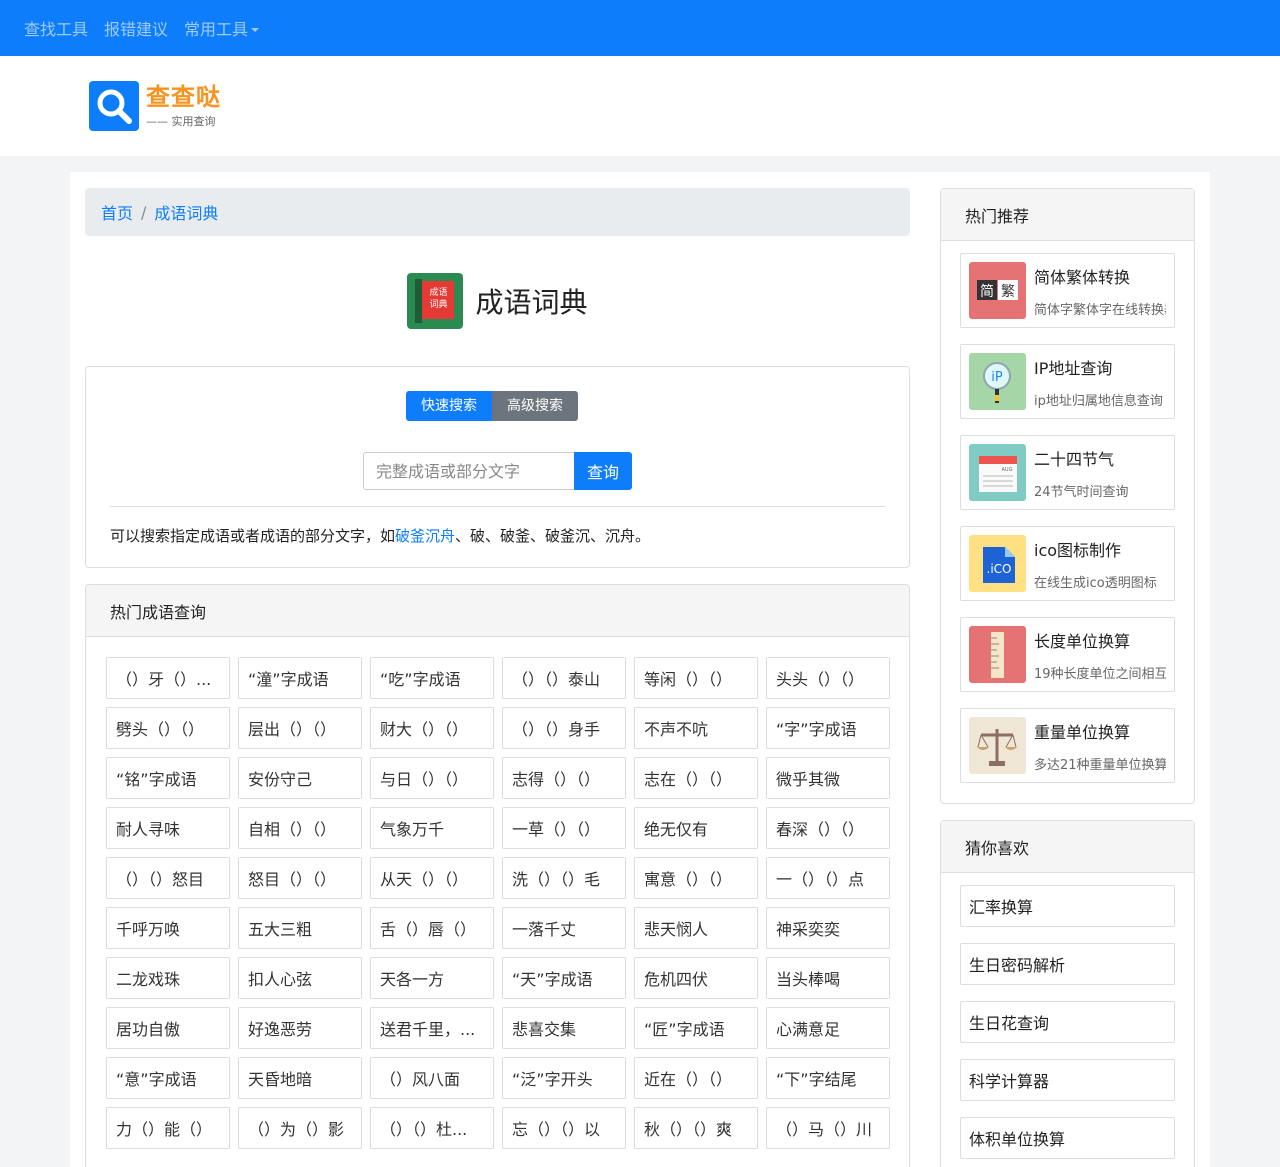 The height and width of the screenshot is (1167, 1280). What do you see at coordinates (1067, 472) in the screenshot?
I see `recommend-item: AUG 二十四节气 24节气时间查询` at bounding box center [1067, 472].